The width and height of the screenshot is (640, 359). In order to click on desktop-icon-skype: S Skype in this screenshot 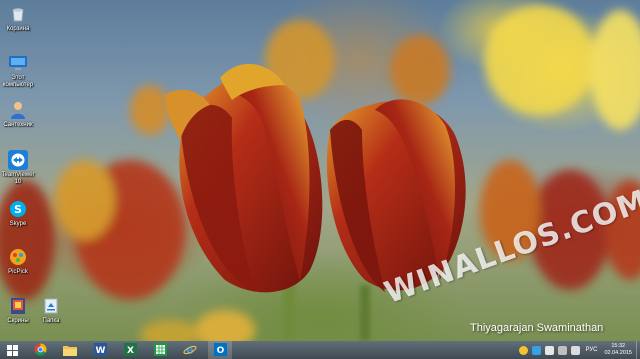, I will do `click(18, 213)`.